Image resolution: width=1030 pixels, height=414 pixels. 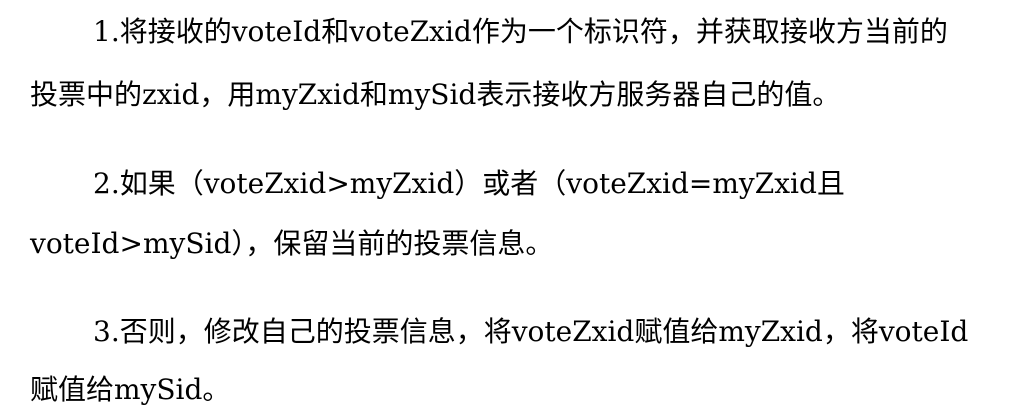 I want to click on paragraph-3-line-2: 赋值给mySid。, so click(x=130, y=389).